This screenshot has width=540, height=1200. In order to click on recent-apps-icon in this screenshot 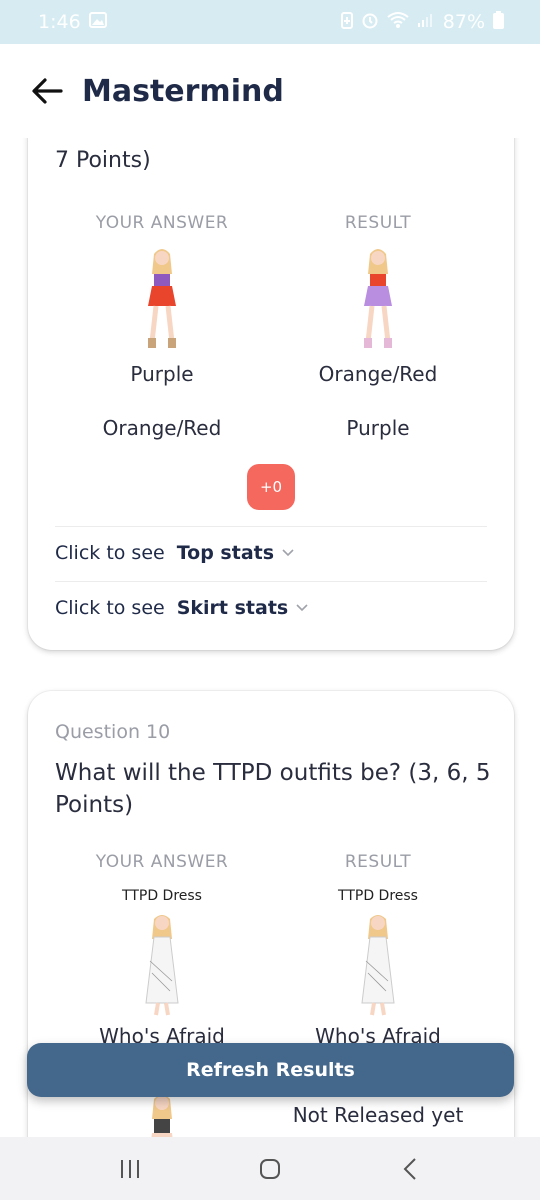, I will do `click(130, 1169)`.